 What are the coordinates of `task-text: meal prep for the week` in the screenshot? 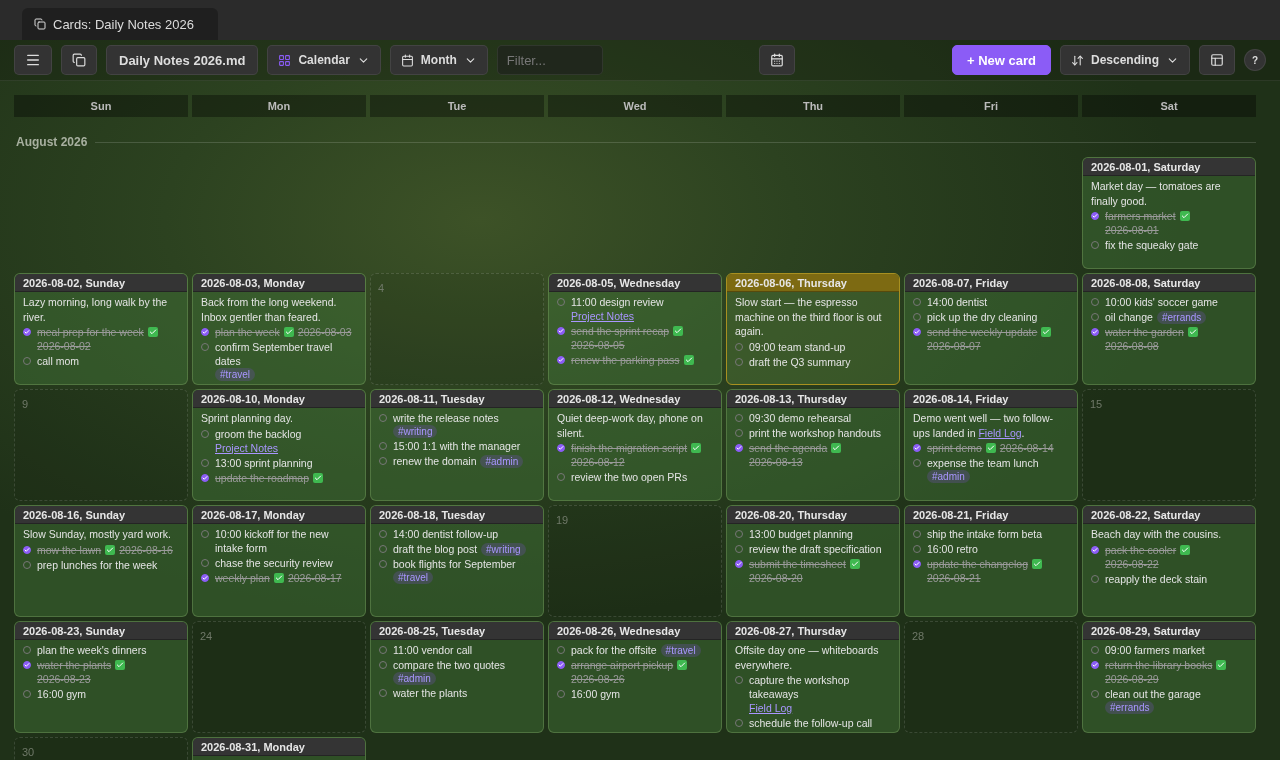 It's located at (90, 332).